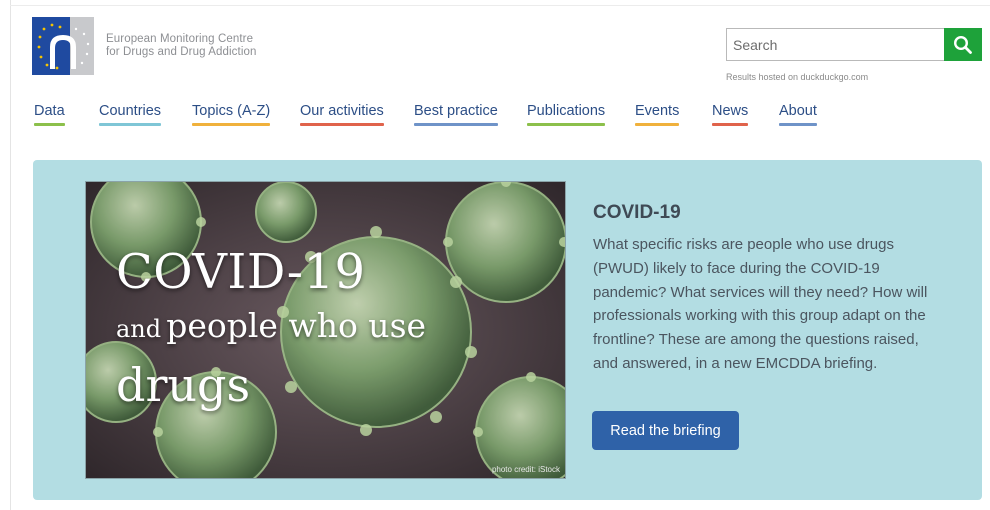 This screenshot has width=990, height=510. I want to click on search-input, so click(835, 44).